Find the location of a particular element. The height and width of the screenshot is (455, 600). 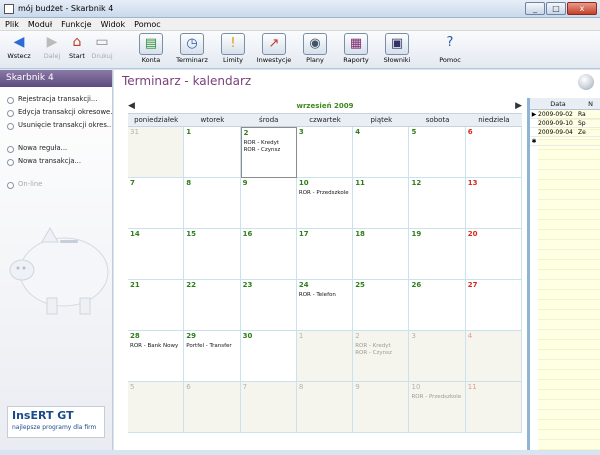

calendar-day-cell: 21 is located at coordinates (156, 305).